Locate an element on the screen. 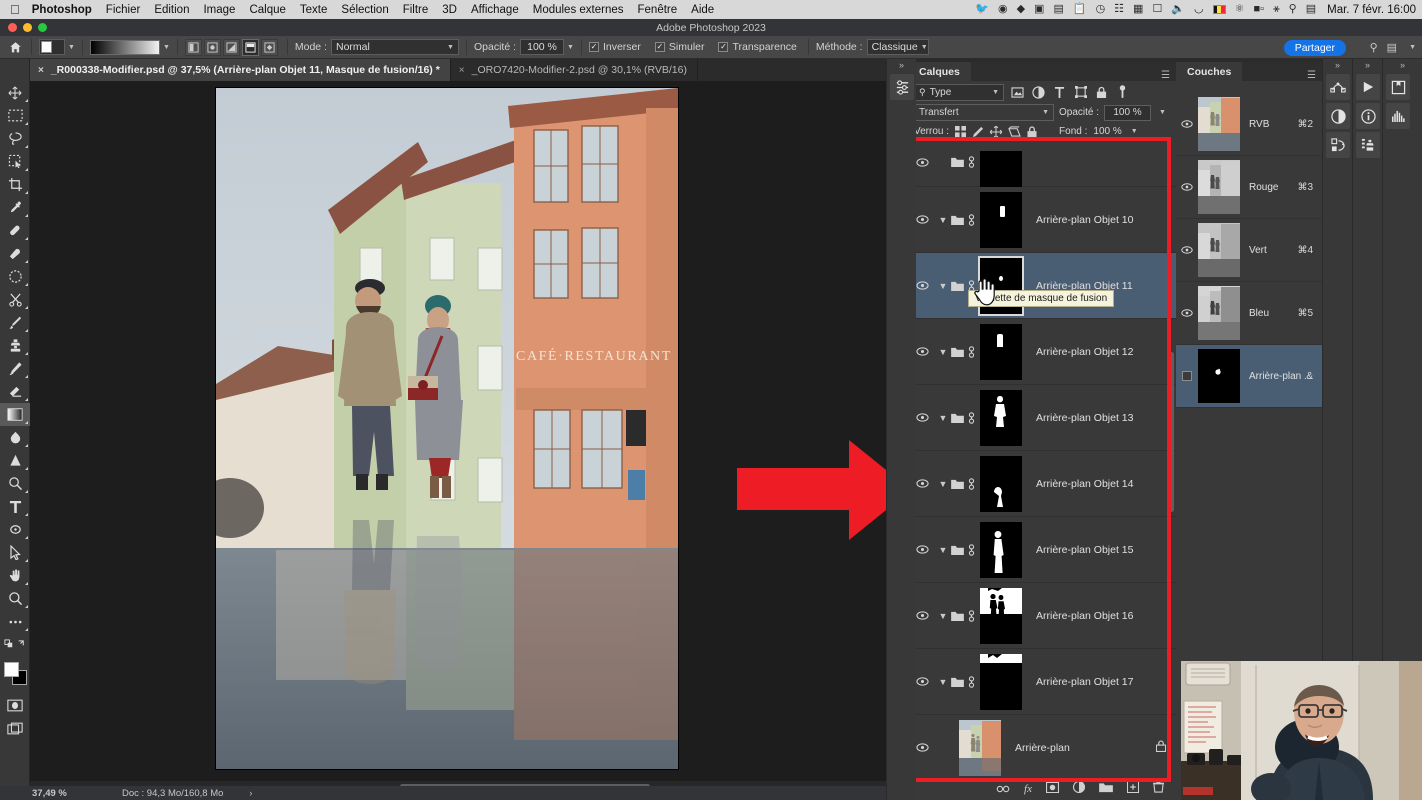  gradient-tool is located at coordinates (15, 414).